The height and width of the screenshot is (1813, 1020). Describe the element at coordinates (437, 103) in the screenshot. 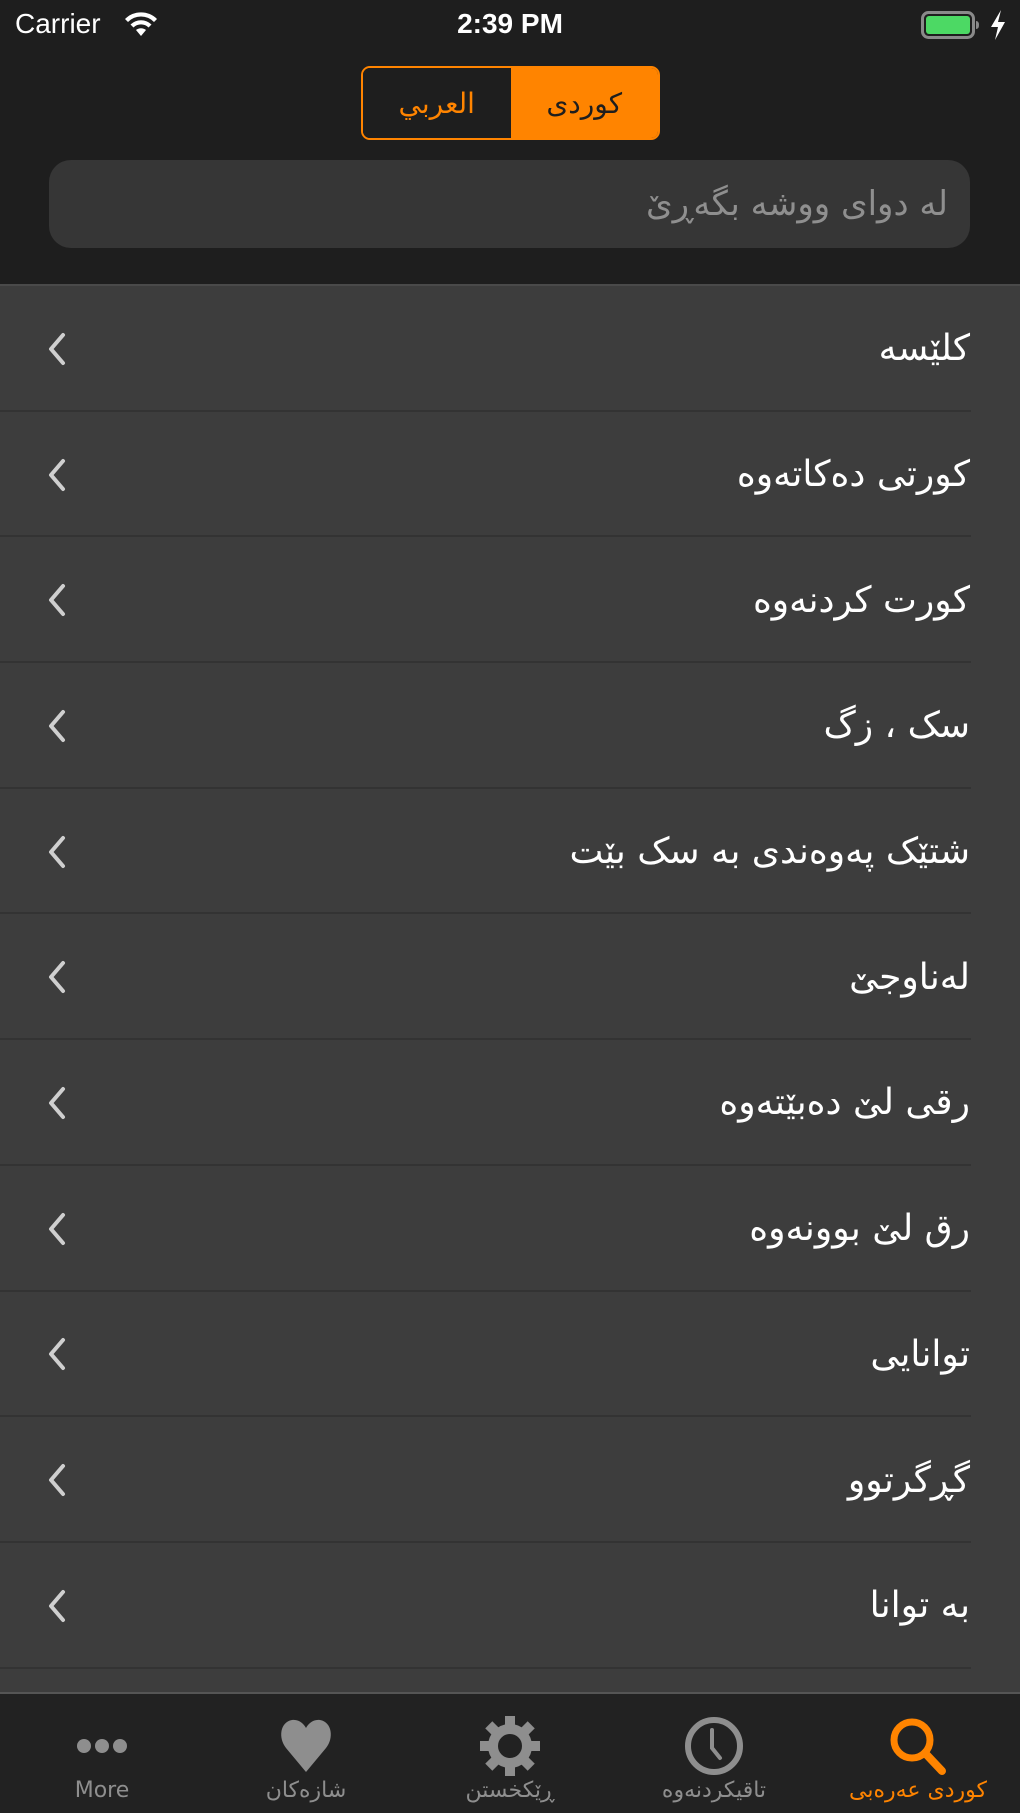

I see `segment-arabic: العربي` at that location.